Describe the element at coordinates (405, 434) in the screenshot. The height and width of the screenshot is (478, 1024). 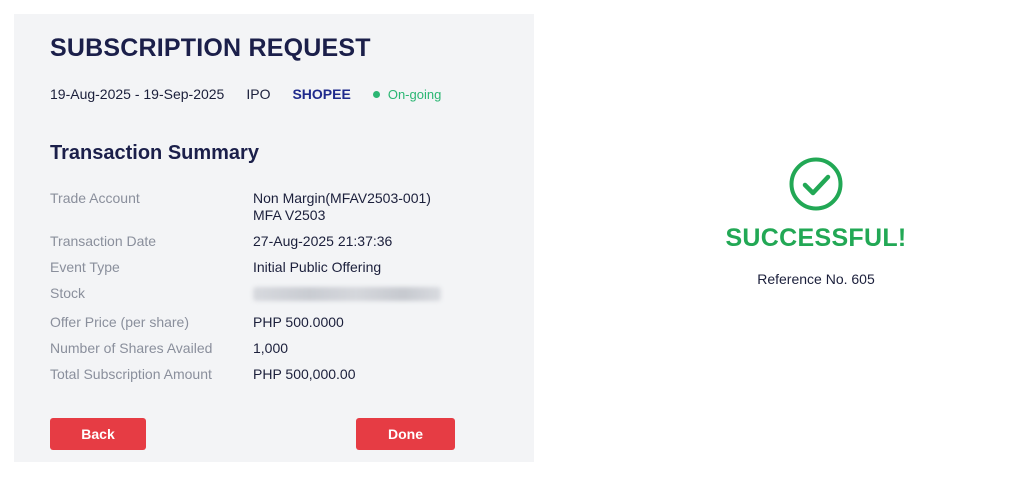
I see `done-button: Done` at that location.